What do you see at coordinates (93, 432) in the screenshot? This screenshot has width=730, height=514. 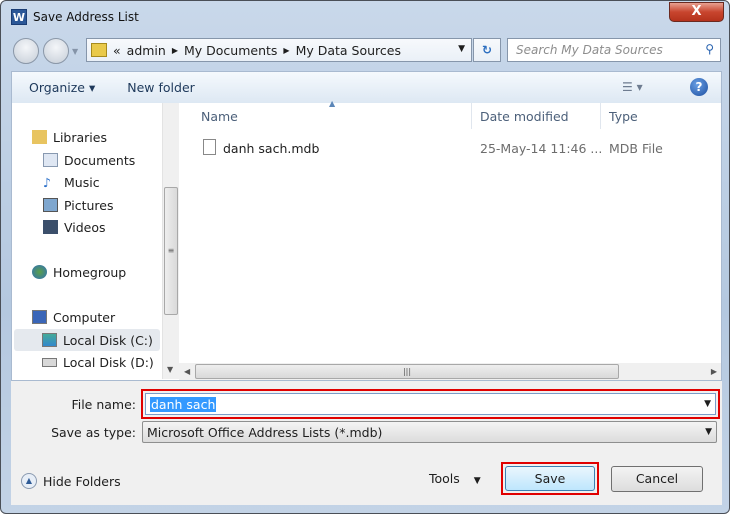 I see `save-type-label: Save as type:` at bounding box center [93, 432].